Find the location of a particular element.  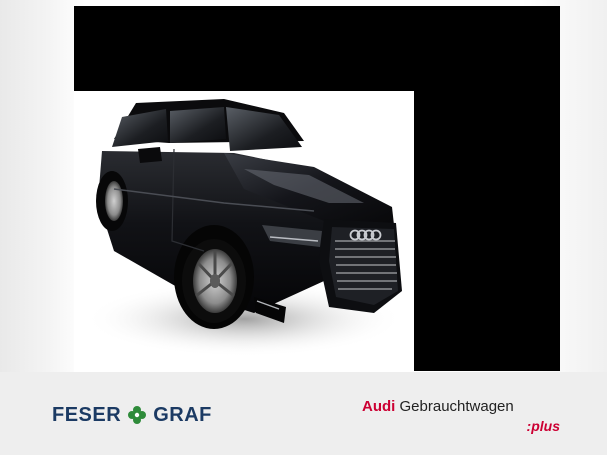

program-label: Gebrauchtwagen is located at coordinates (456, 406).